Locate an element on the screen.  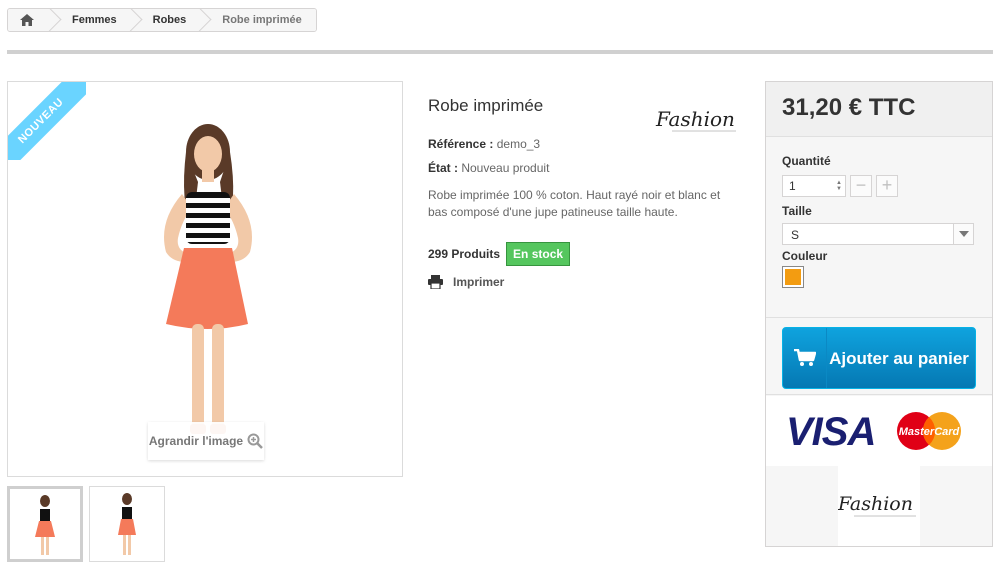
reference-value: demo_3 is located at coordinates (518, 144).